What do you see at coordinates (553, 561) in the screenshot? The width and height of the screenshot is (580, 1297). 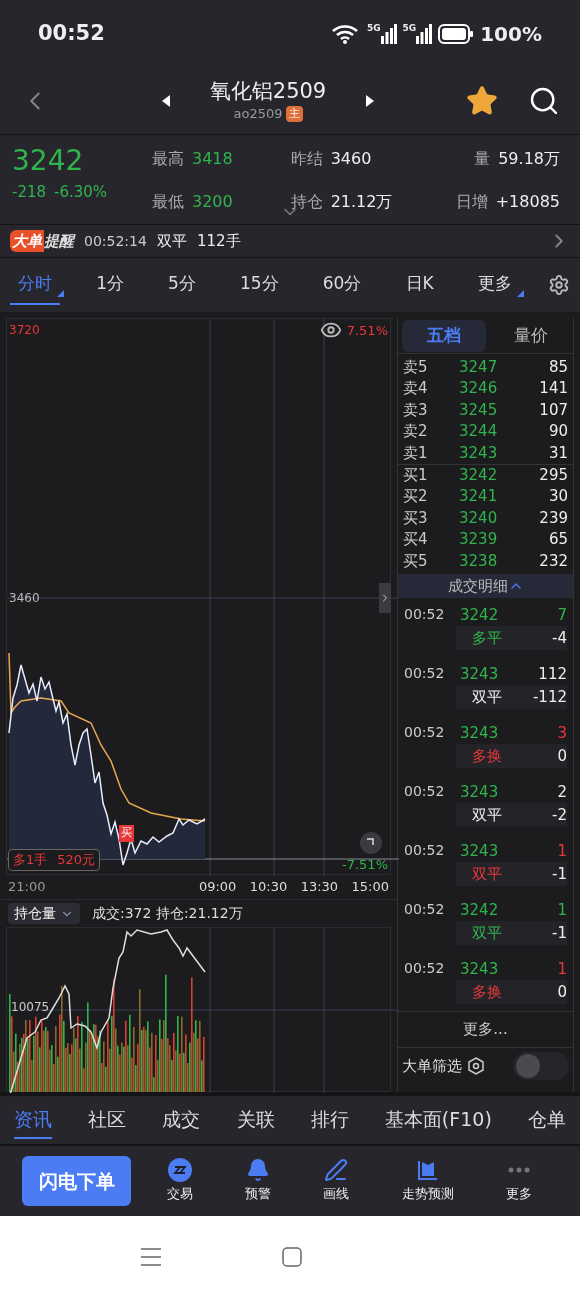 I see `book-volume: 232` at bounding box center [553, 561].